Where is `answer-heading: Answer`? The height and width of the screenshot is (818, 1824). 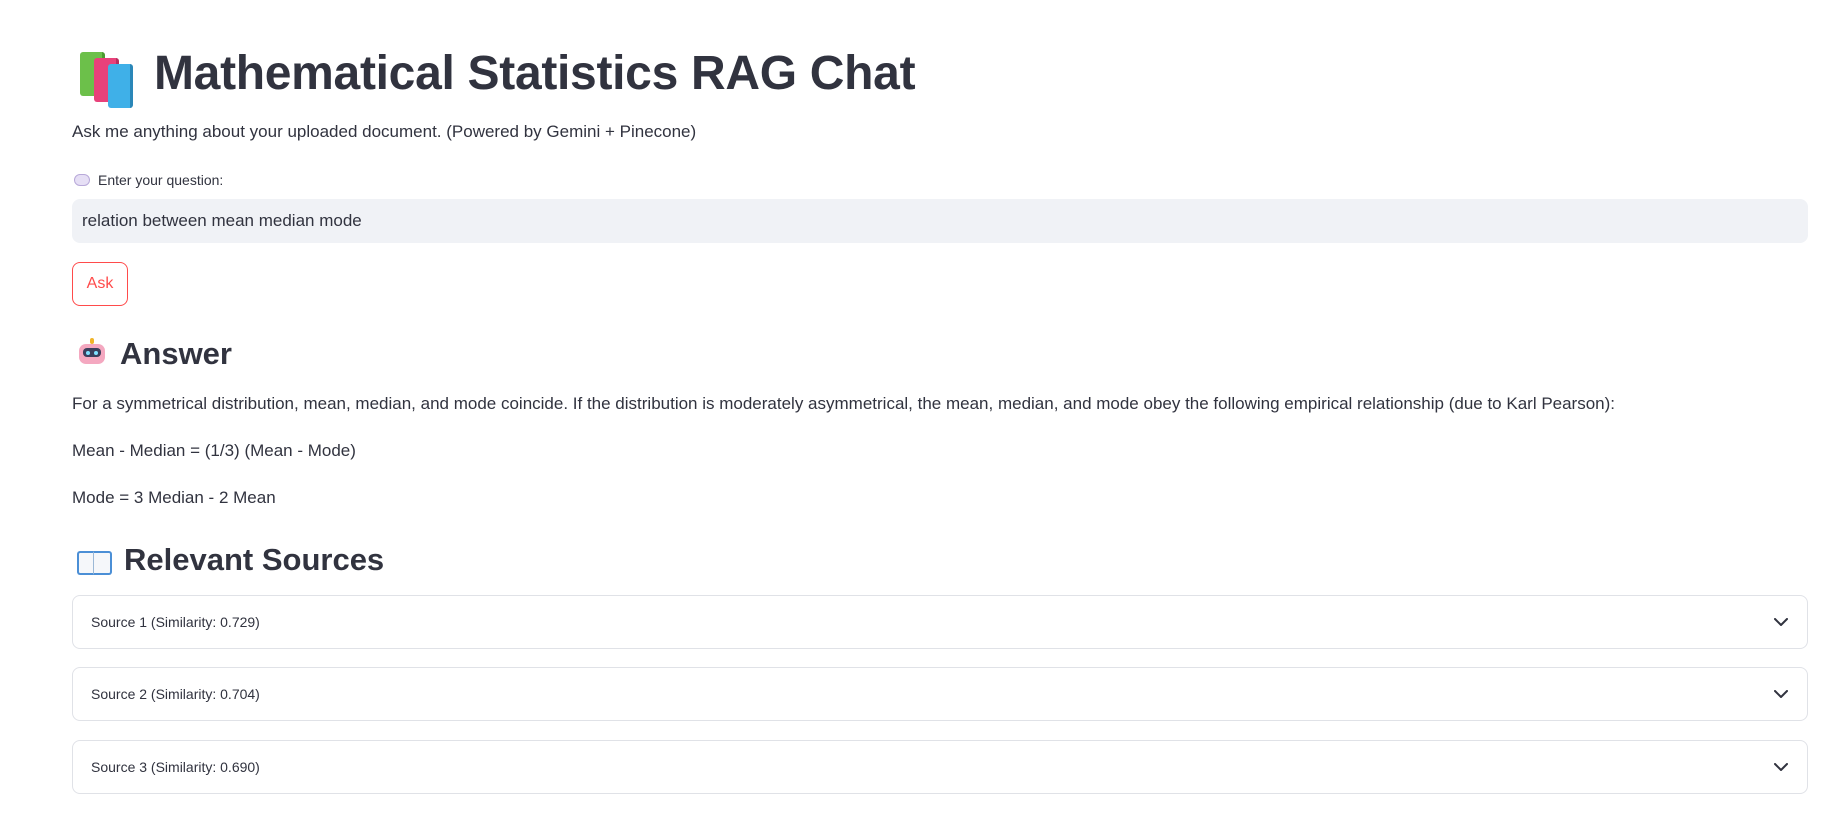
answer-heading: Answer is located at coordinates (154, 354).